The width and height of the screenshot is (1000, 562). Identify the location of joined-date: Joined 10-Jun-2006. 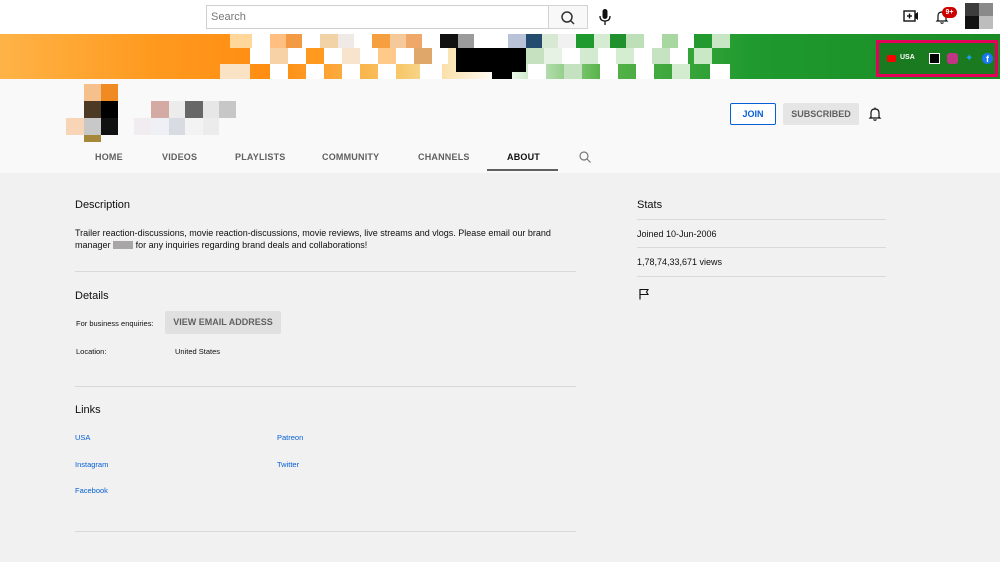
(677, 234).